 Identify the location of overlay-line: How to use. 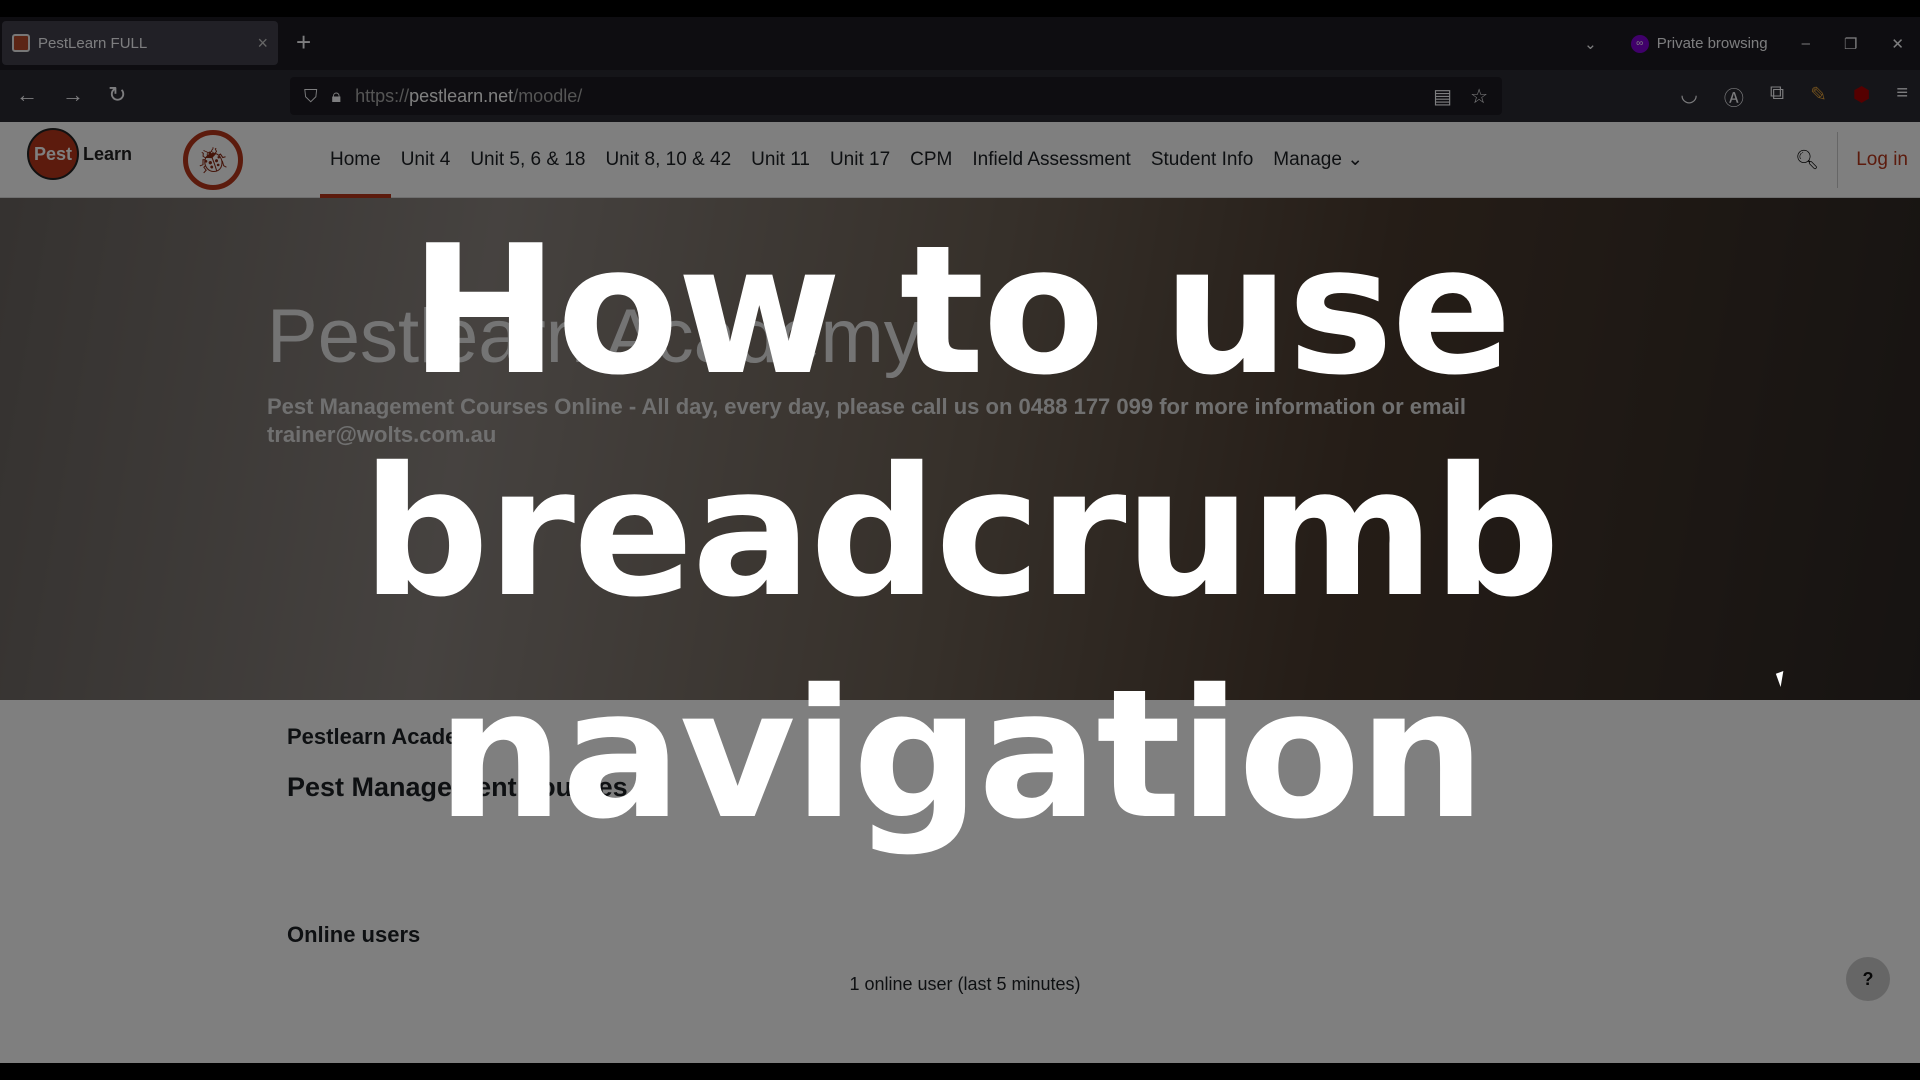
(960, 310).